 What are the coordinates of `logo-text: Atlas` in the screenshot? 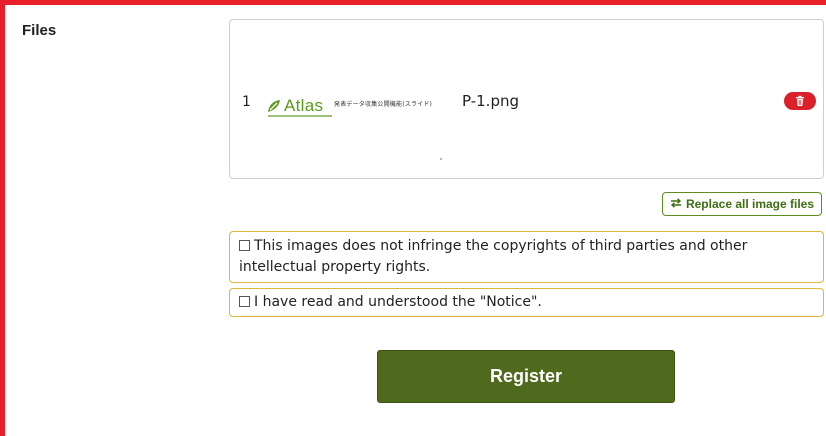 It's located at (304, 105).